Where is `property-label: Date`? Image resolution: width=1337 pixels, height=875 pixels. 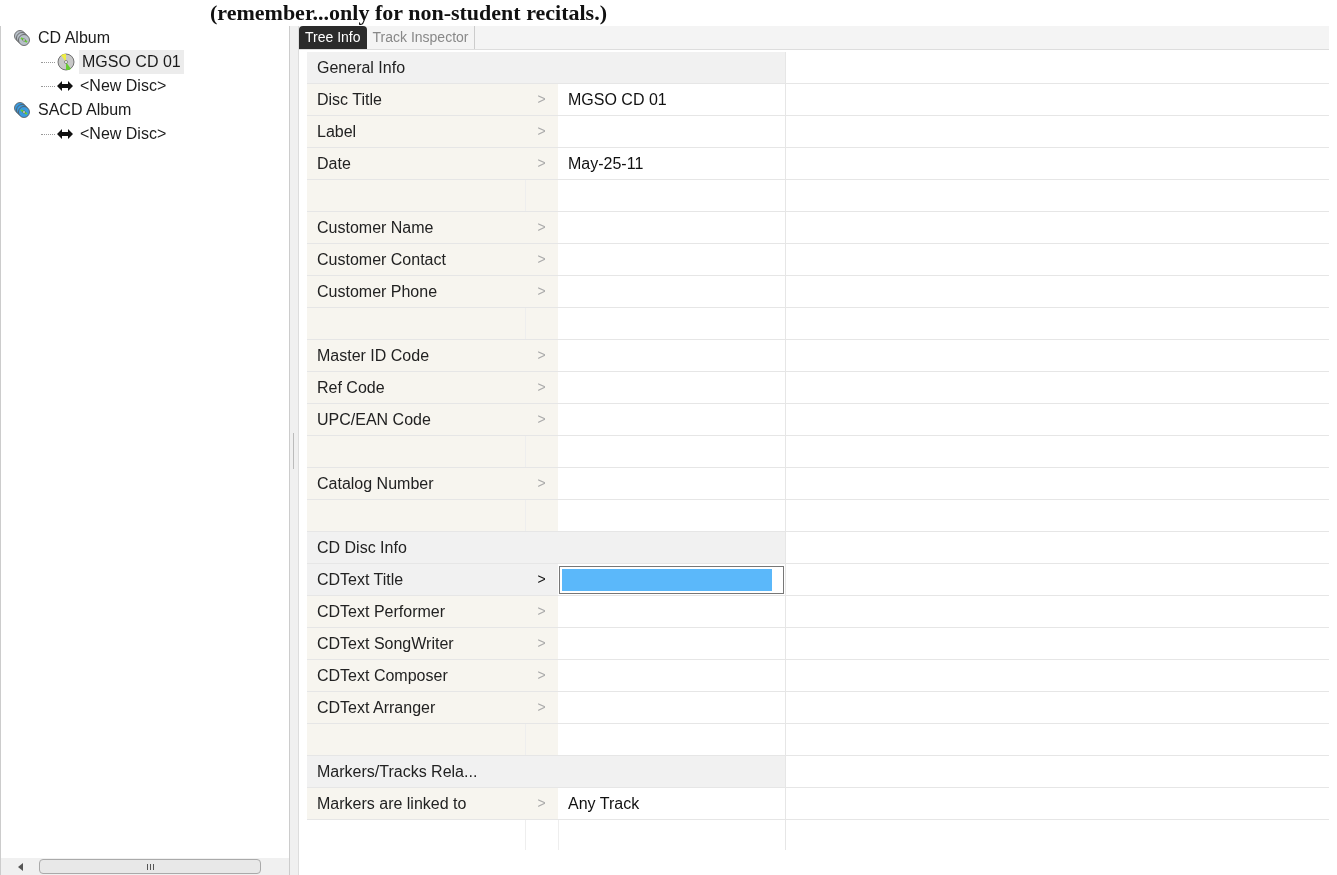
property-label: Date is located at coordinates (334, 163).